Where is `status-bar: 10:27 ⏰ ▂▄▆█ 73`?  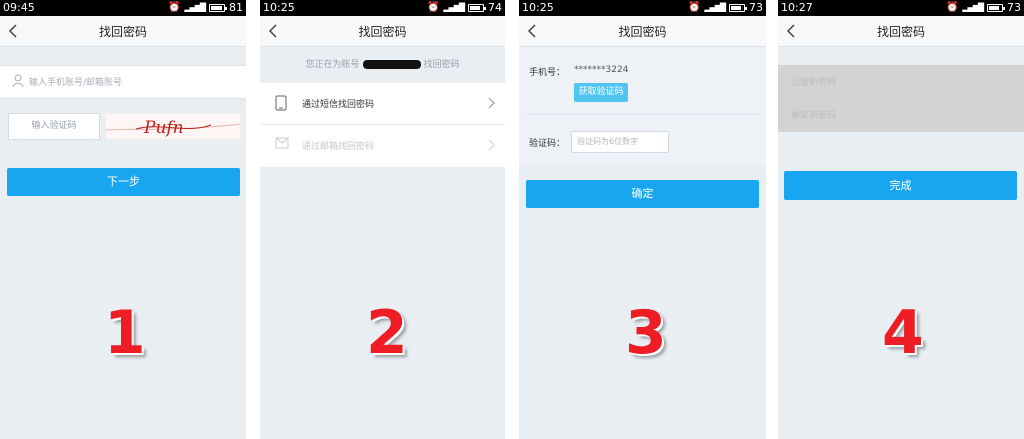
status-bar: 10:27 ⏰ ▂▄▆█ 73 is located at coordinates (901, 8).